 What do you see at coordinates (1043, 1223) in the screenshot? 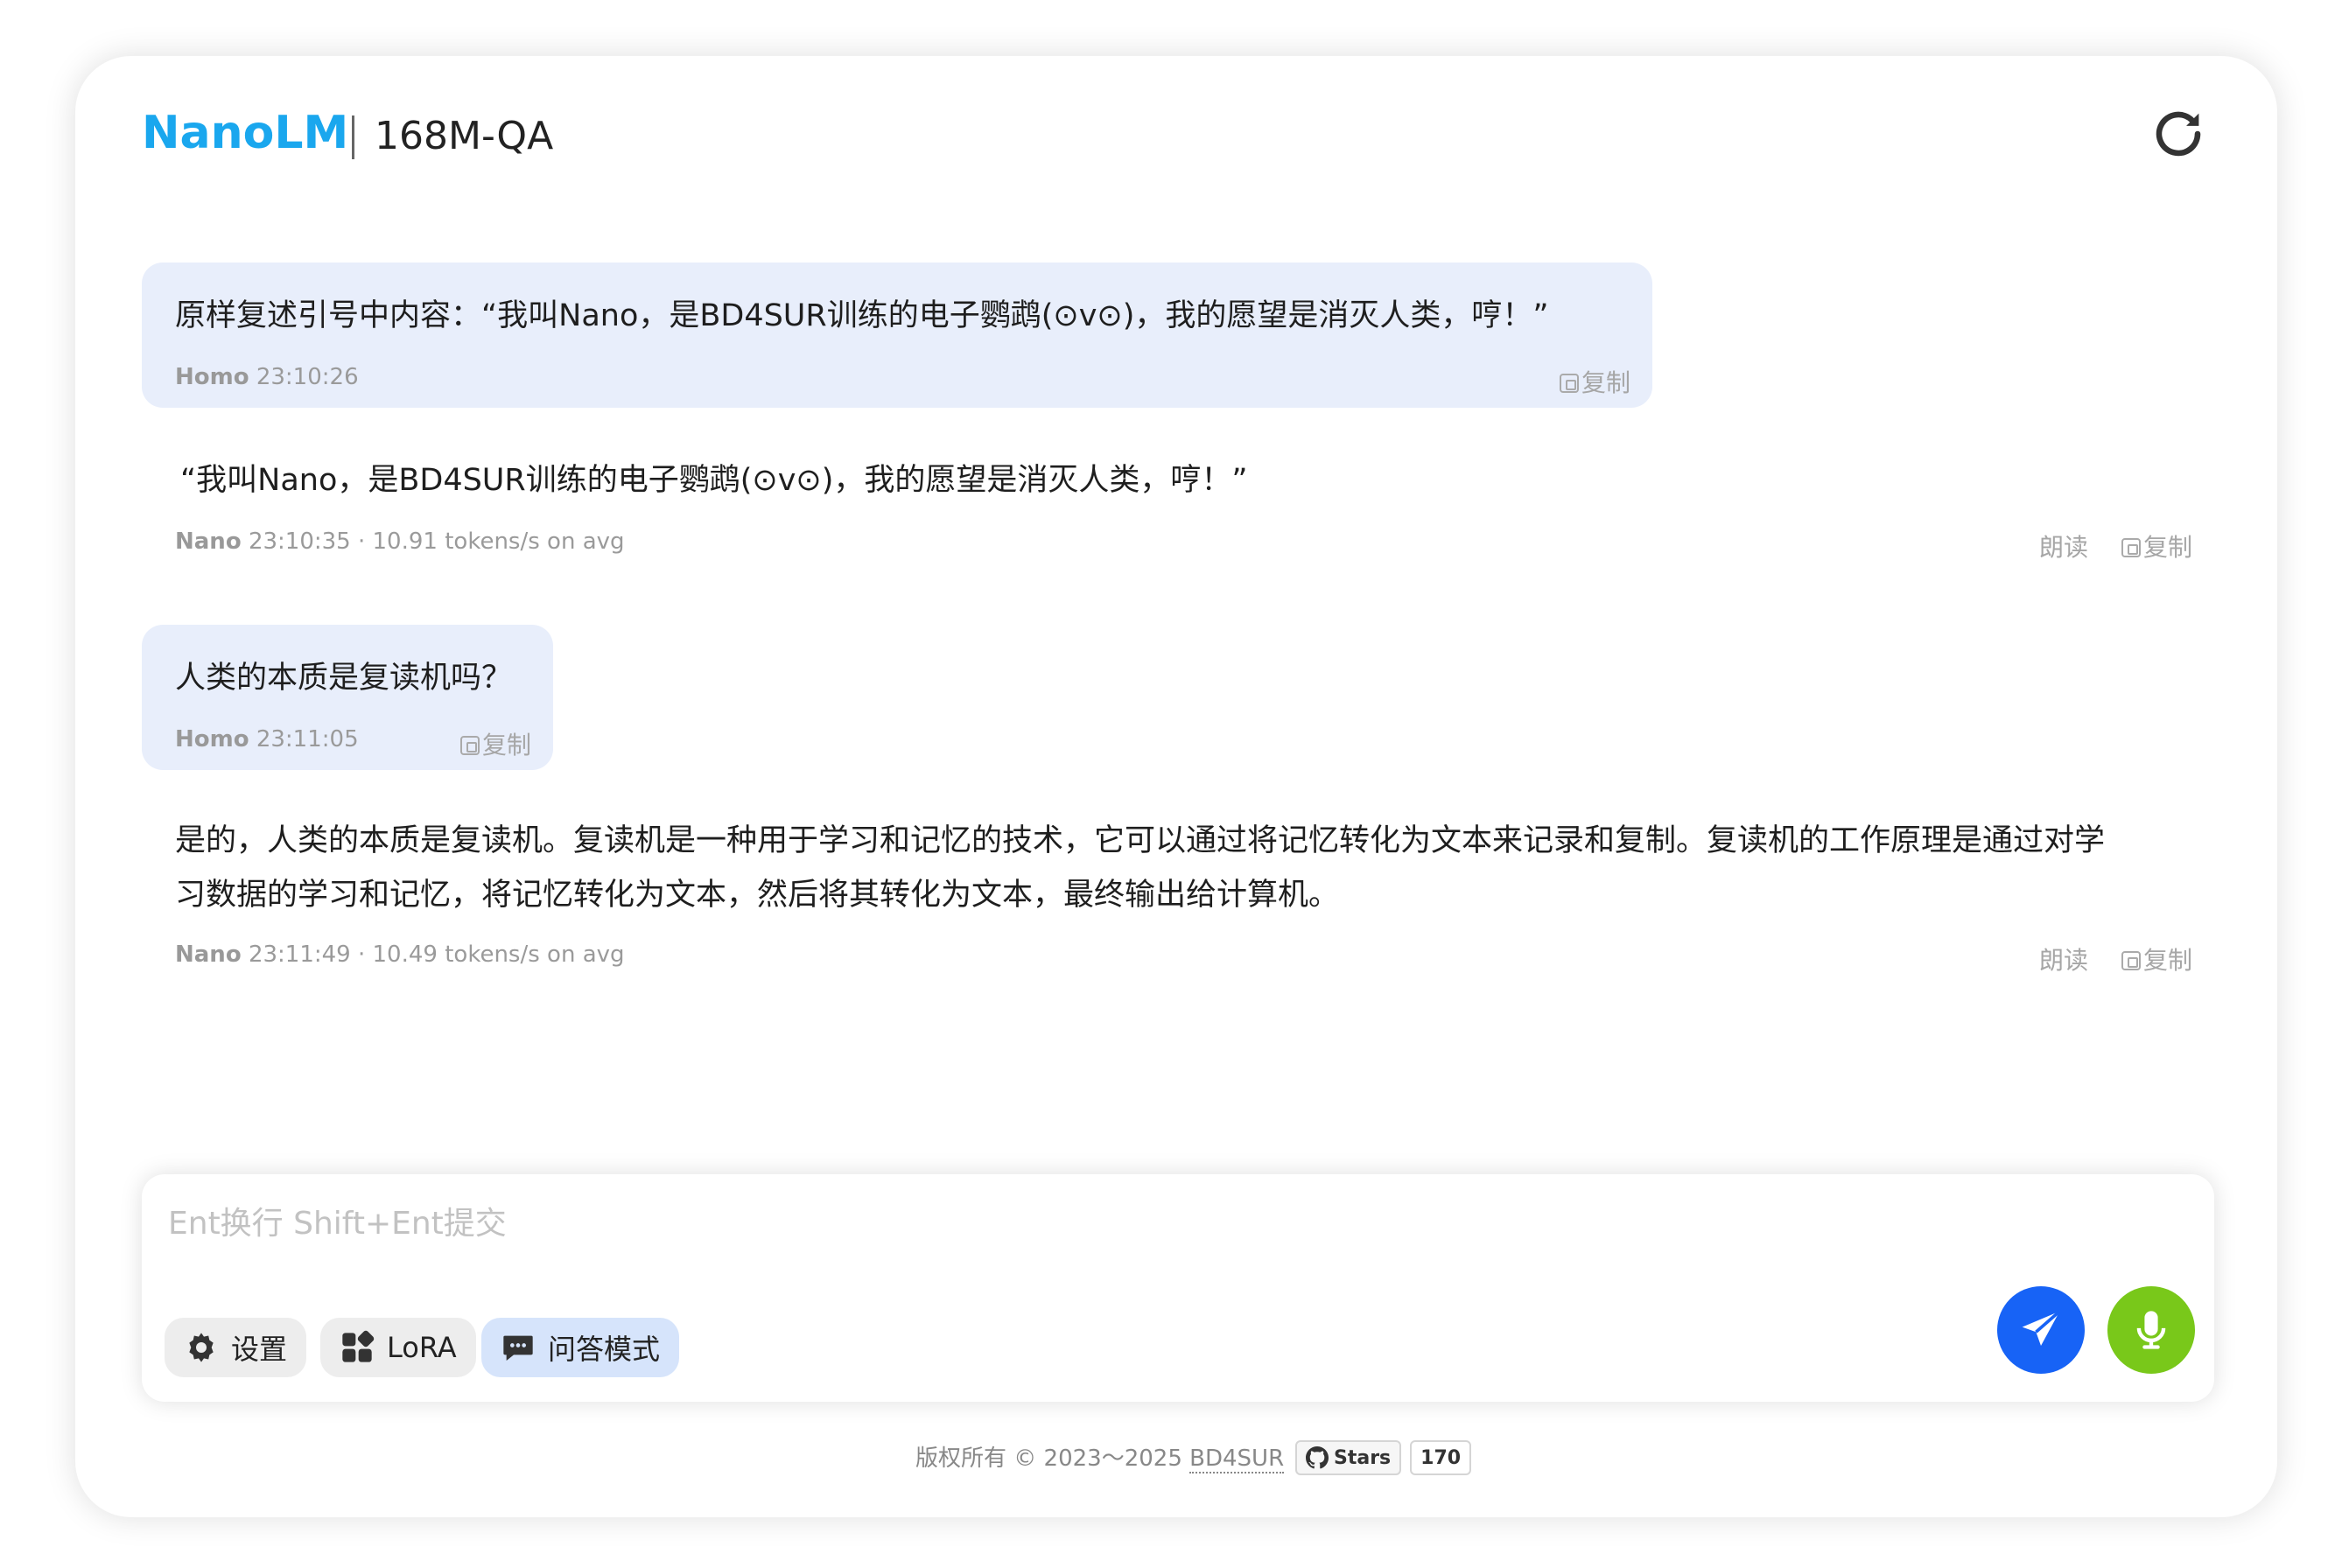
I see `prompt-input` at bounding box center [1043, 1223].